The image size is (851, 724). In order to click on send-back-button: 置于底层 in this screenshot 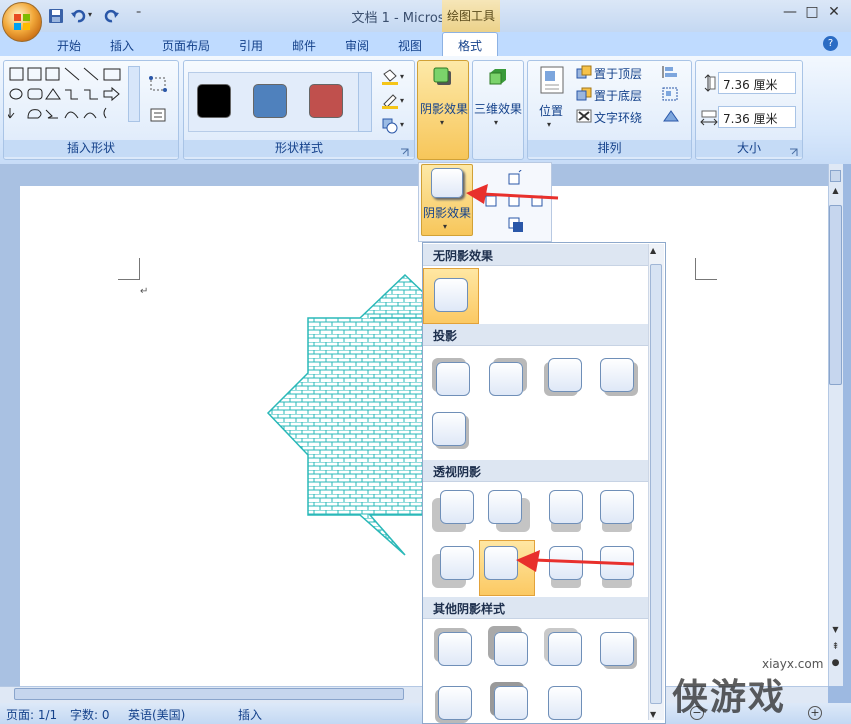, I will do `click(618, 95)`.